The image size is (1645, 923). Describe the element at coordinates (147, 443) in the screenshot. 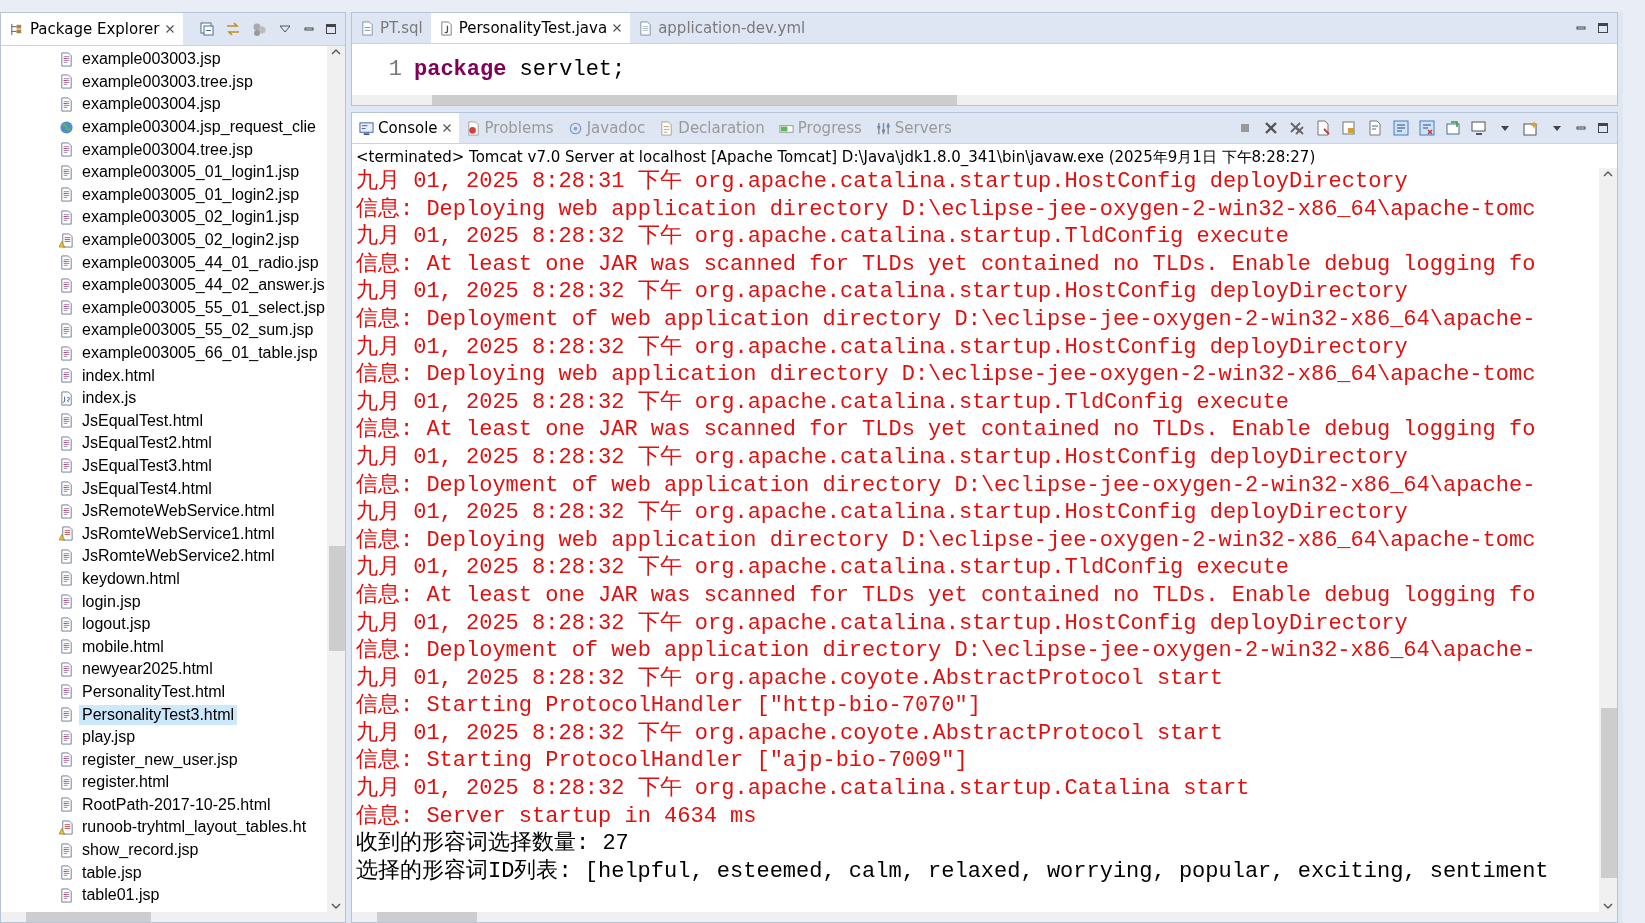

I see `file-tree-item: JsEqualTest2.html` at that location.